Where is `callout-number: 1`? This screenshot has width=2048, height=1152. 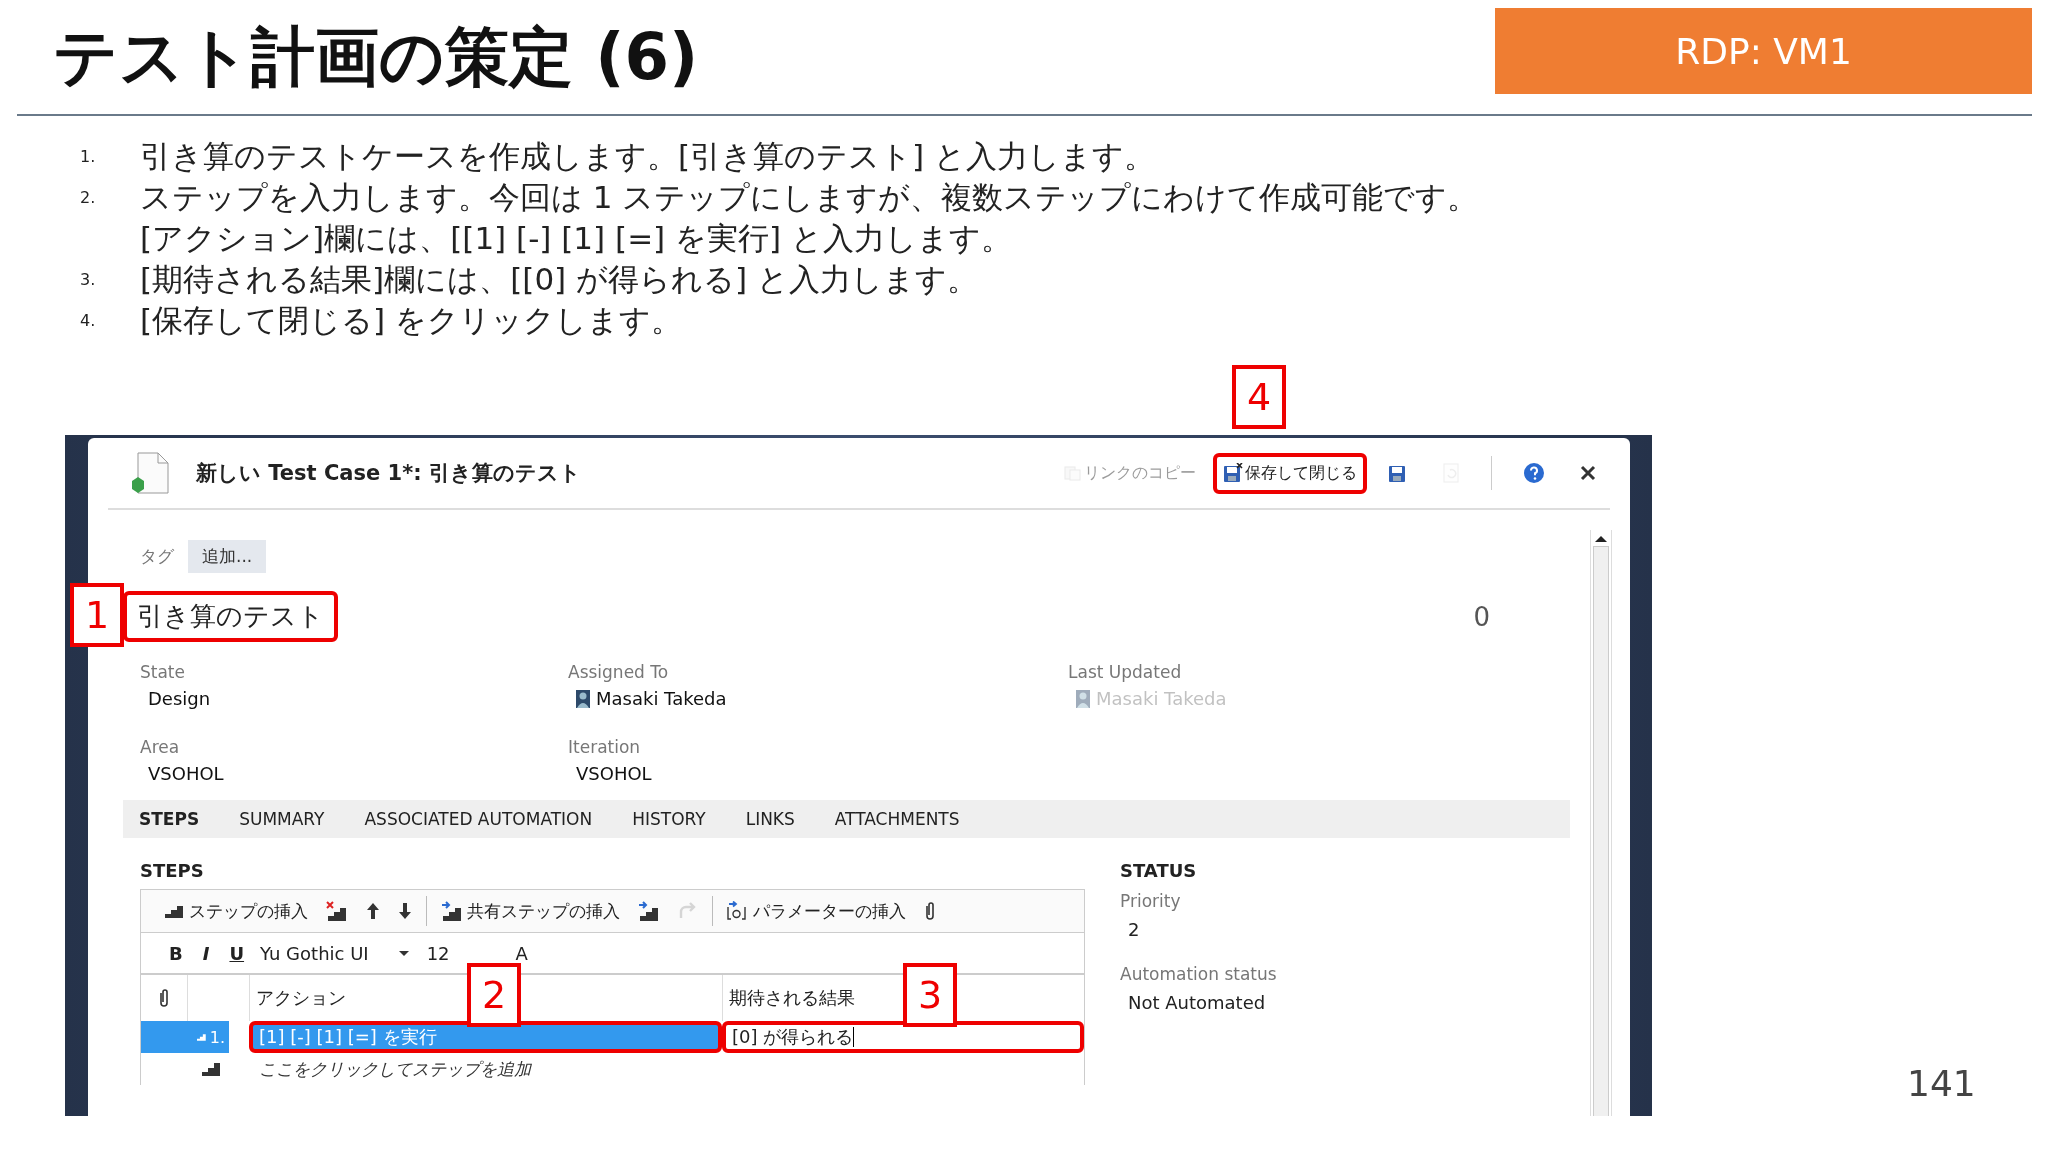 callout-number: 1 is located at coordinates (97, 615).